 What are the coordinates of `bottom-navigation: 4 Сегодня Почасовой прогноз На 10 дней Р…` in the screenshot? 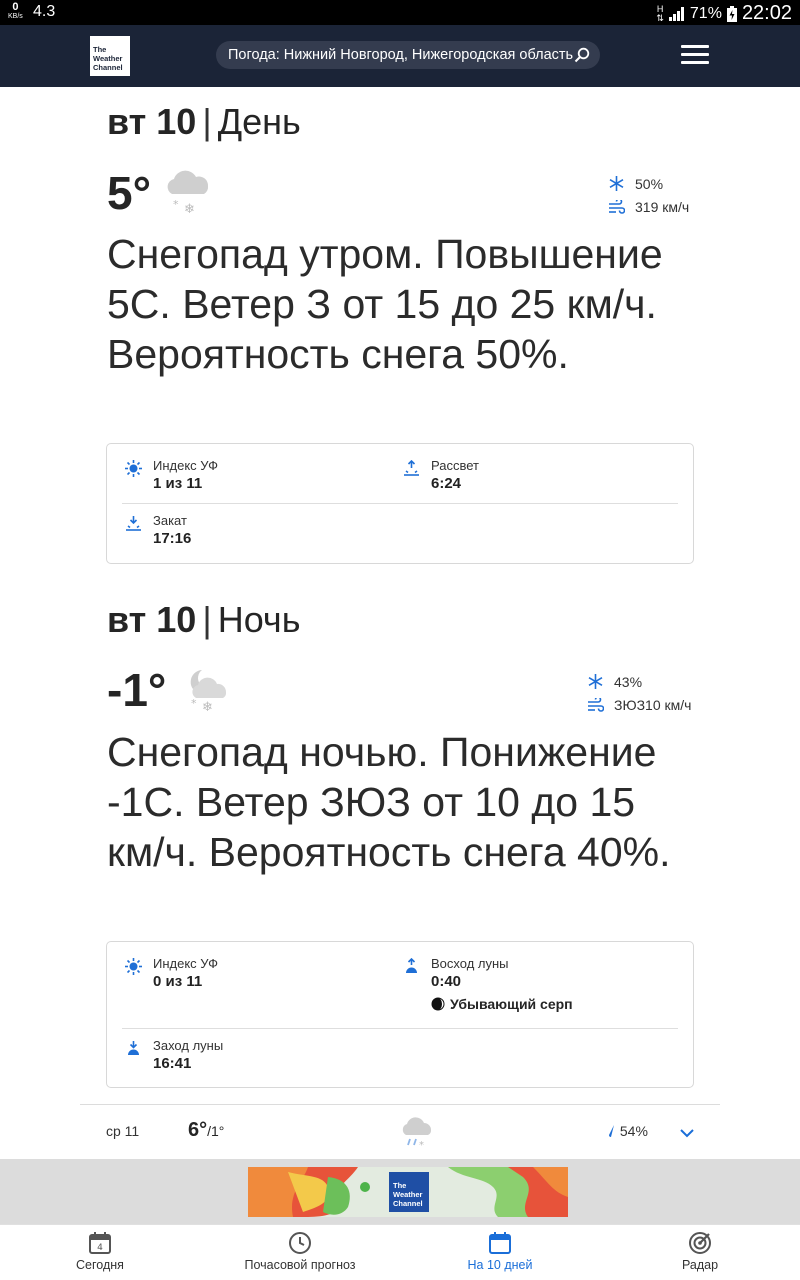 It's located at (400, 1252).